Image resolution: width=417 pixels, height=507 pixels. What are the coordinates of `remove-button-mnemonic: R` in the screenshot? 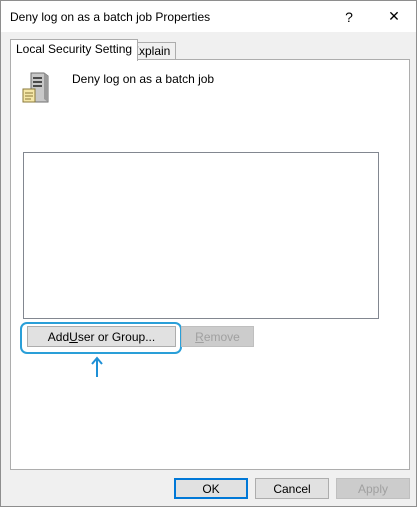 It's located at (199, 336).